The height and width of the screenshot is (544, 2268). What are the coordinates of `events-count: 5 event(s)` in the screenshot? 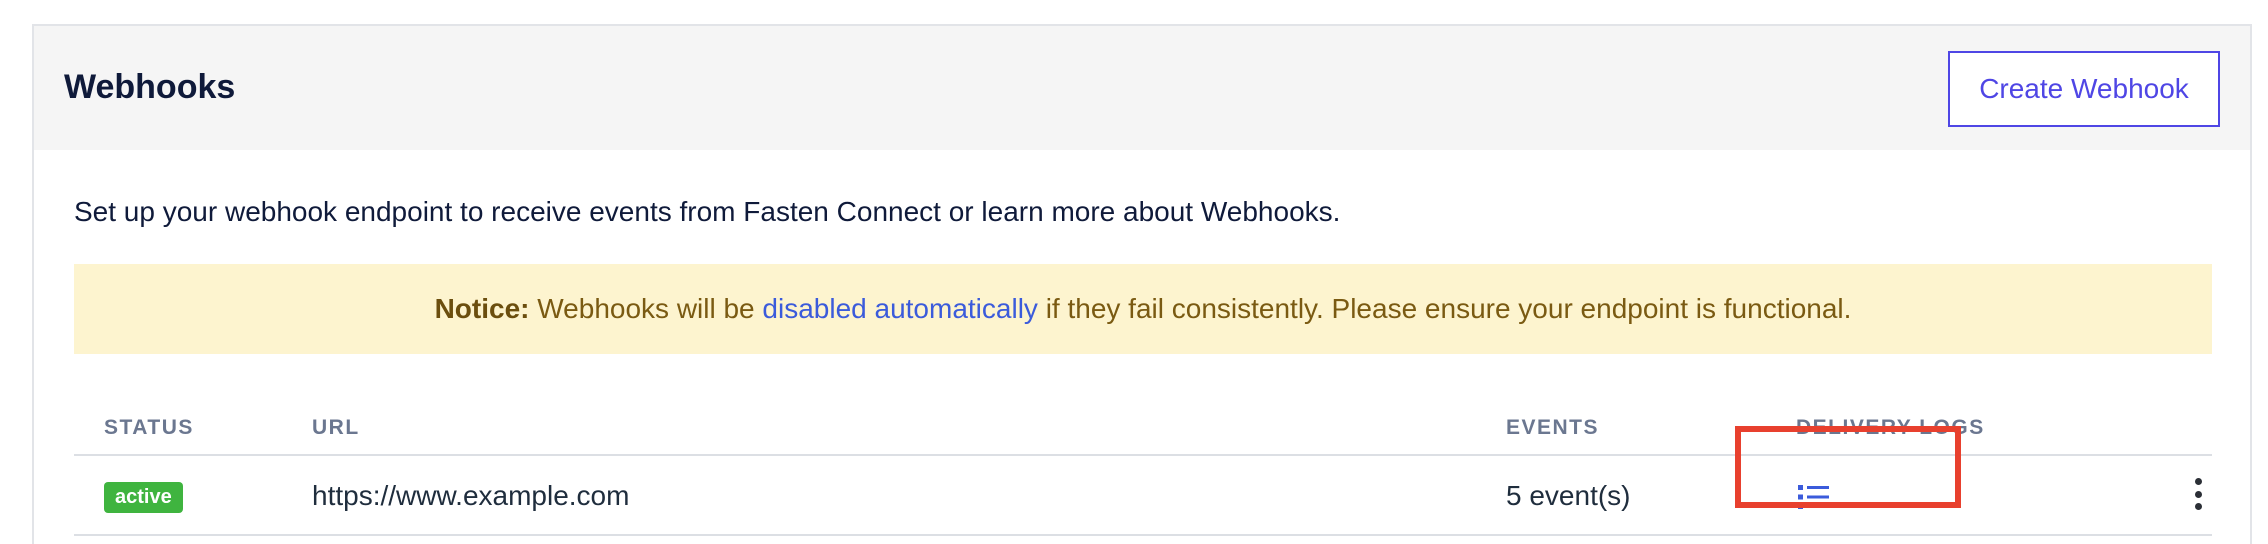 It's located at (1568, 495).